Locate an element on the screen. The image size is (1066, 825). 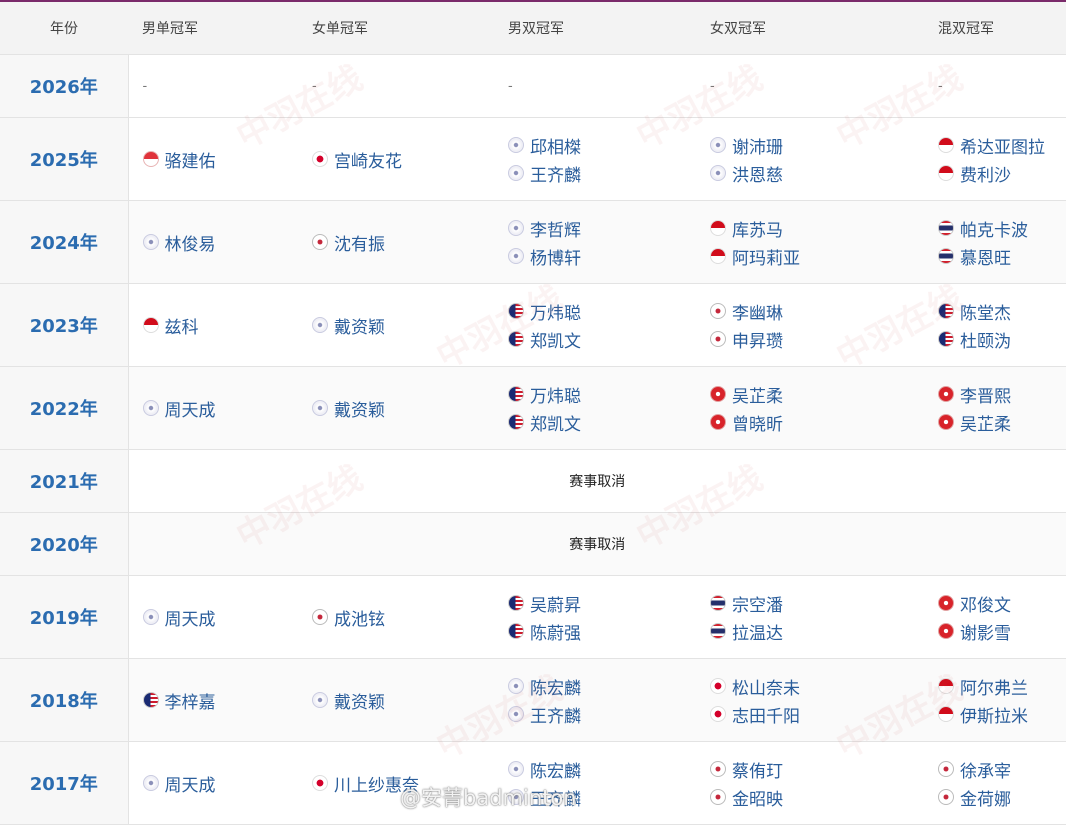
player-name: 申昇瓒 is located at coordinates (757, 339).